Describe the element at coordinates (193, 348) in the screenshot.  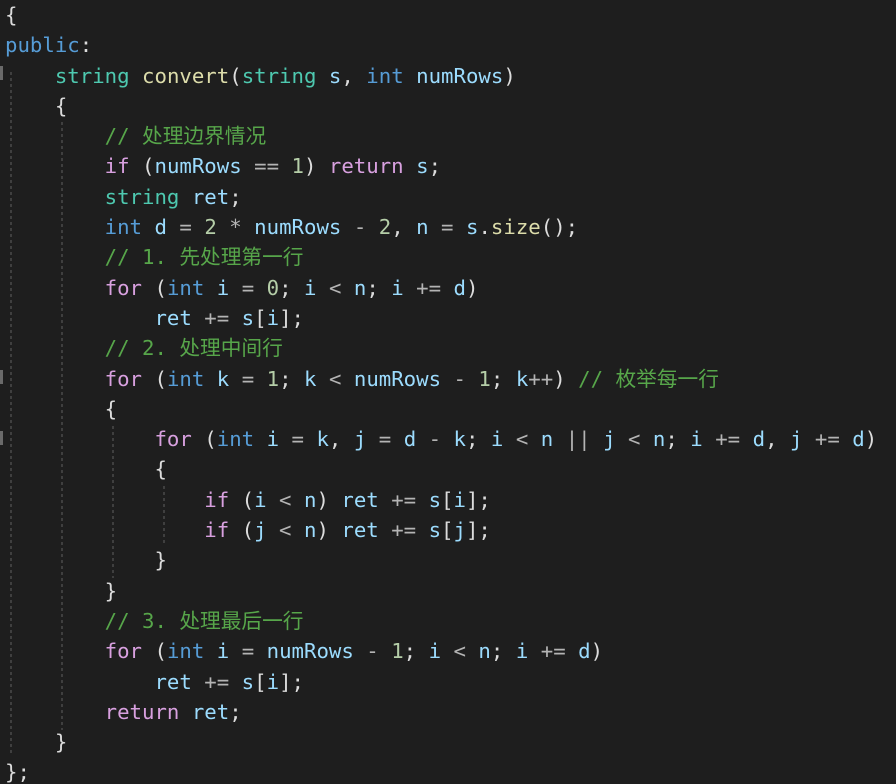
I see `code-token: // 2. 处理中间行` at that location.